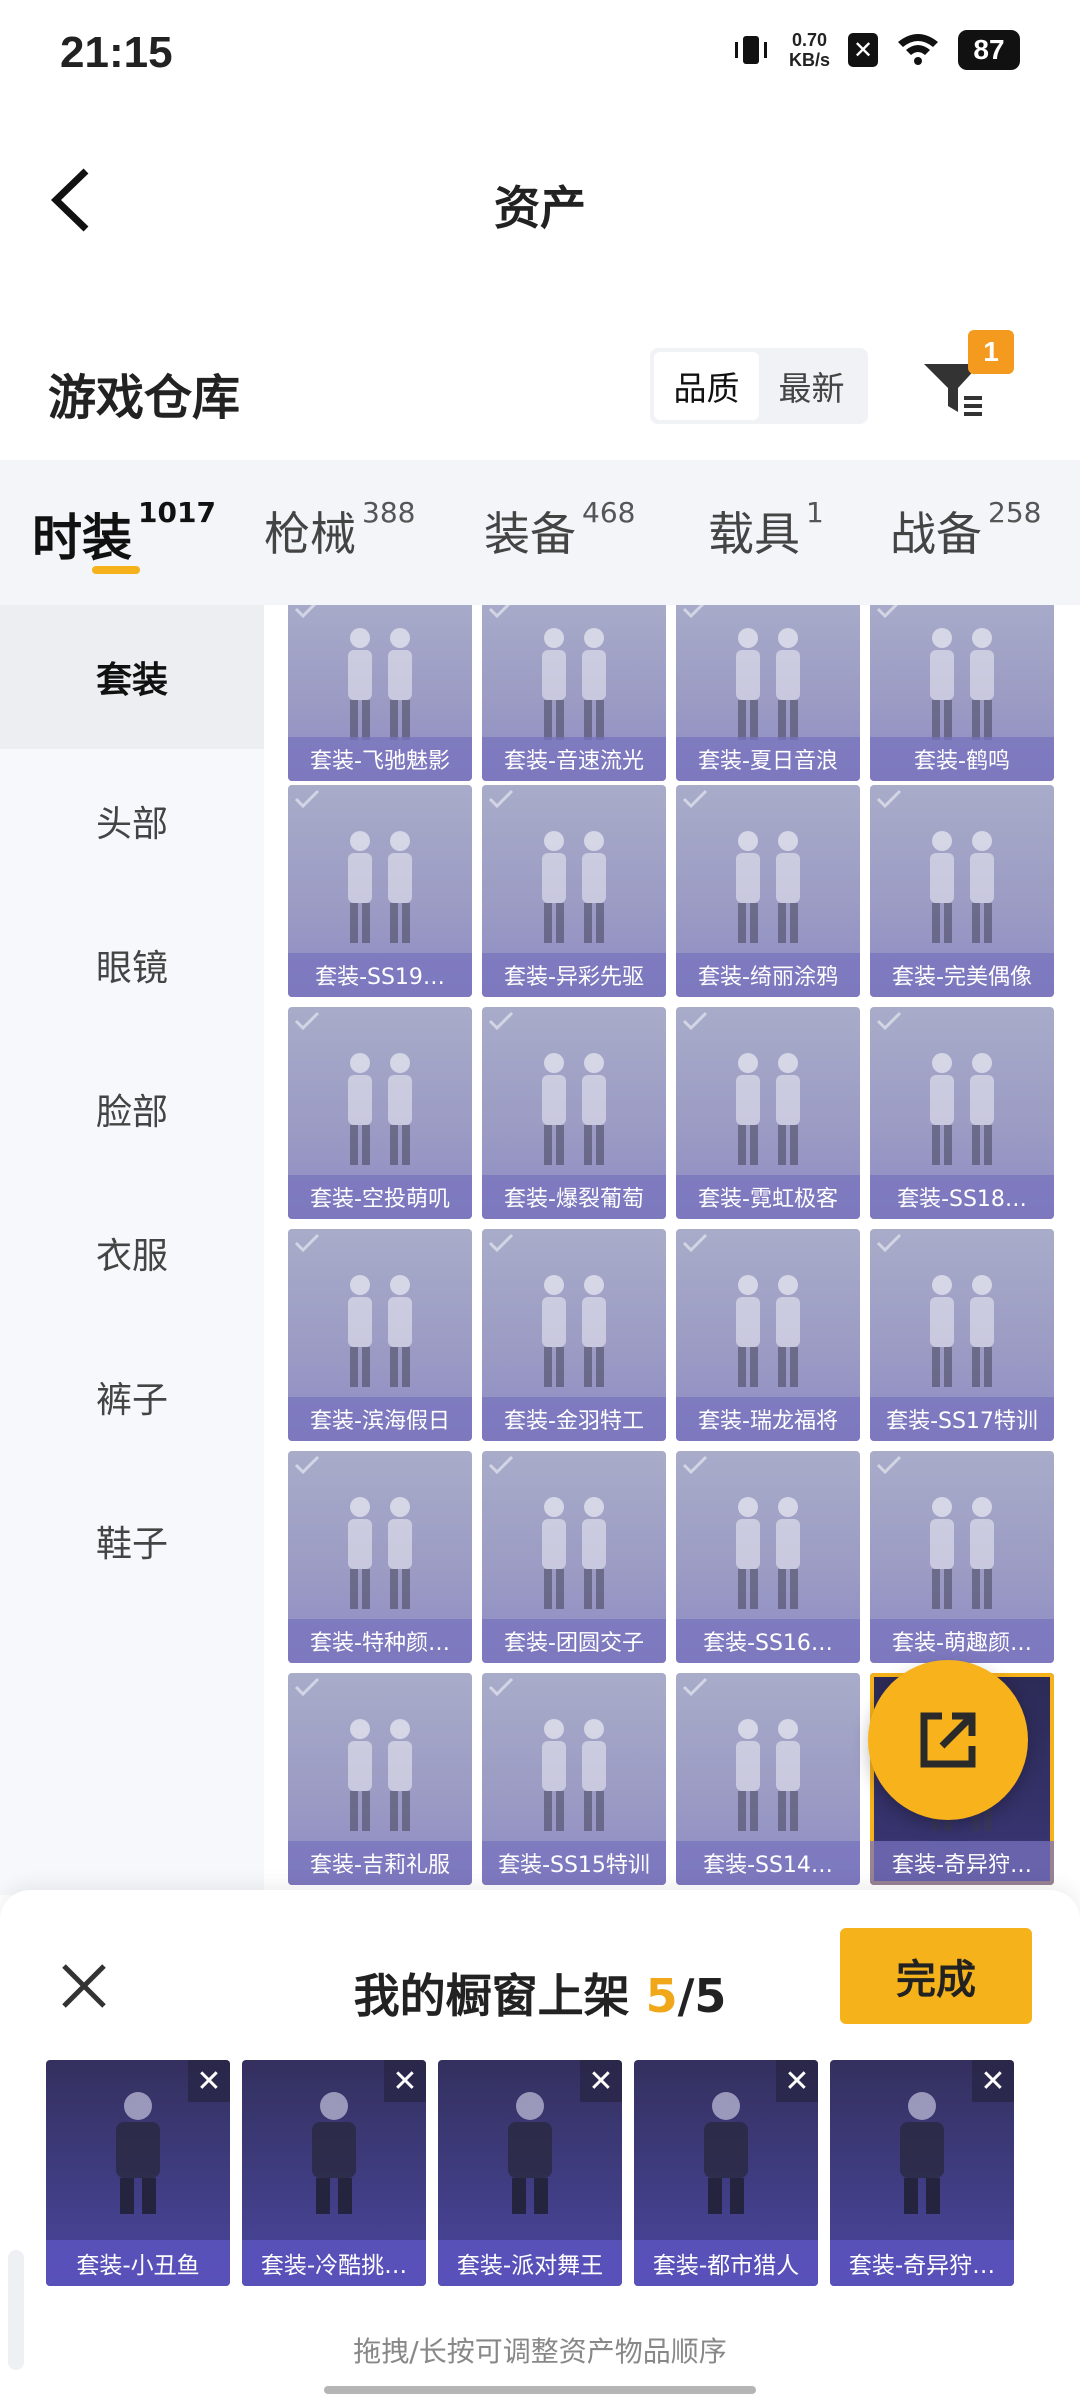  What do you see at coordinates (962, 1335) in the screenshot?
I see `asset-card: 套装-SS17特训` at bounding box center [962, 1335].